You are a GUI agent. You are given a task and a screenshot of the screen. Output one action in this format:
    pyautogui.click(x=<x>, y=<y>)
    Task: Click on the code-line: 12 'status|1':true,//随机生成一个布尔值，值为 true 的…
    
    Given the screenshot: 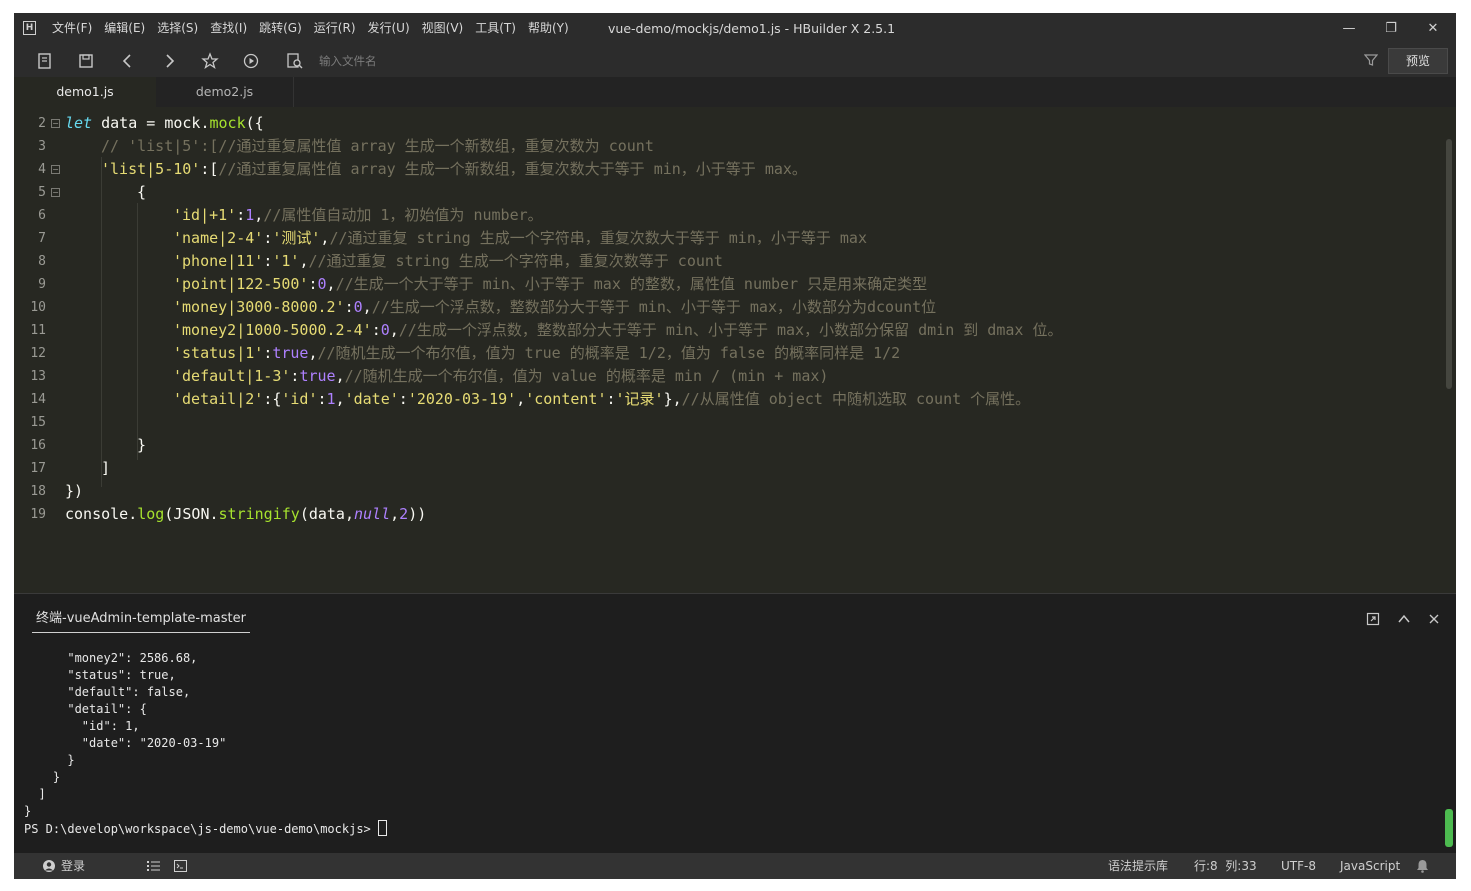 What is the action you would take?
    pyautogui.click(x=724, y=353)
    